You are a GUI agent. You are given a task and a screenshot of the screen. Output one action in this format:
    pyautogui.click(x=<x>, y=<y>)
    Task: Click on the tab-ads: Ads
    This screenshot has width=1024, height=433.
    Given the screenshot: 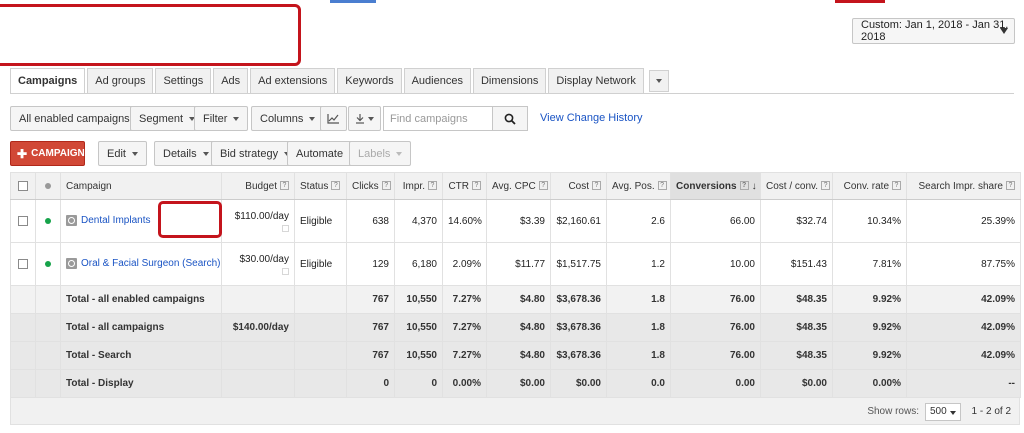 What is the action you would take?
    pyautogui.click(x=231, y=80)
    